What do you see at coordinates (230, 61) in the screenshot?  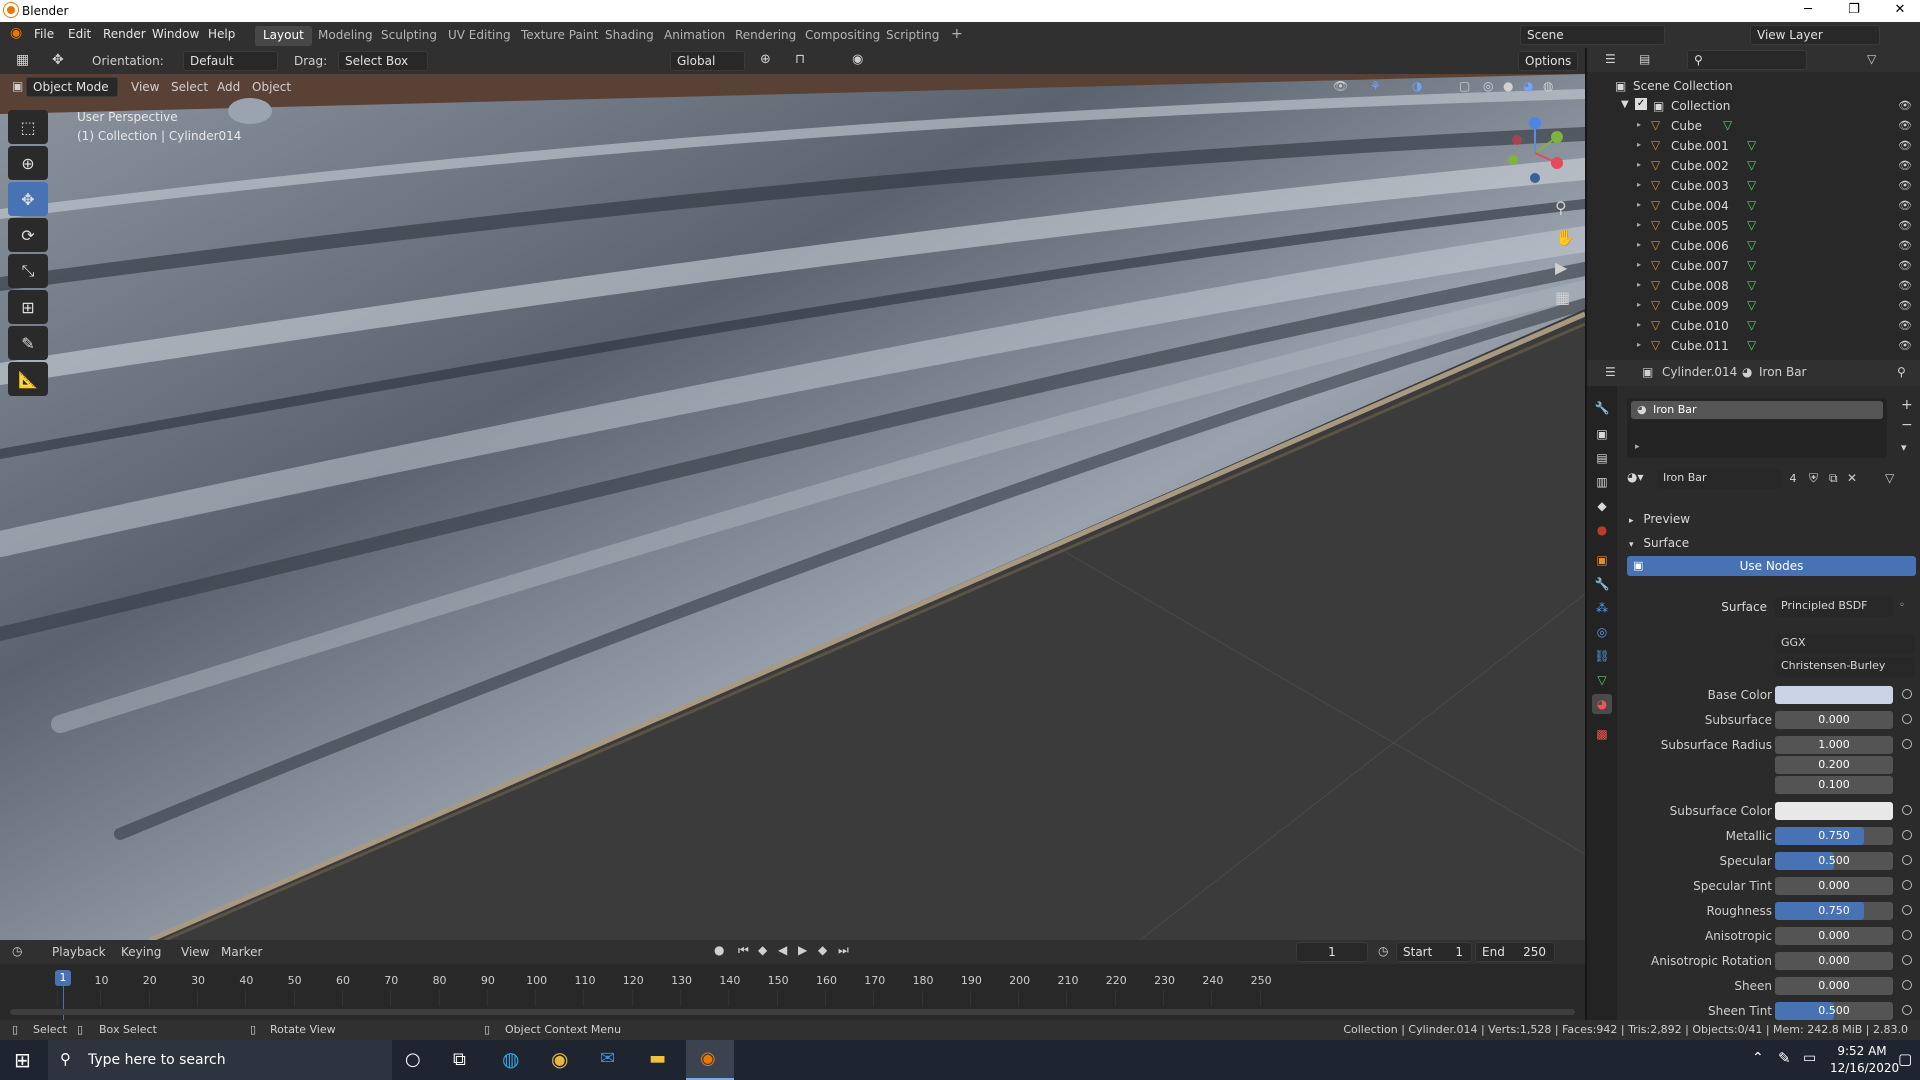 I see `orientation-dropdown: Default` at bounding box center [230, 61].